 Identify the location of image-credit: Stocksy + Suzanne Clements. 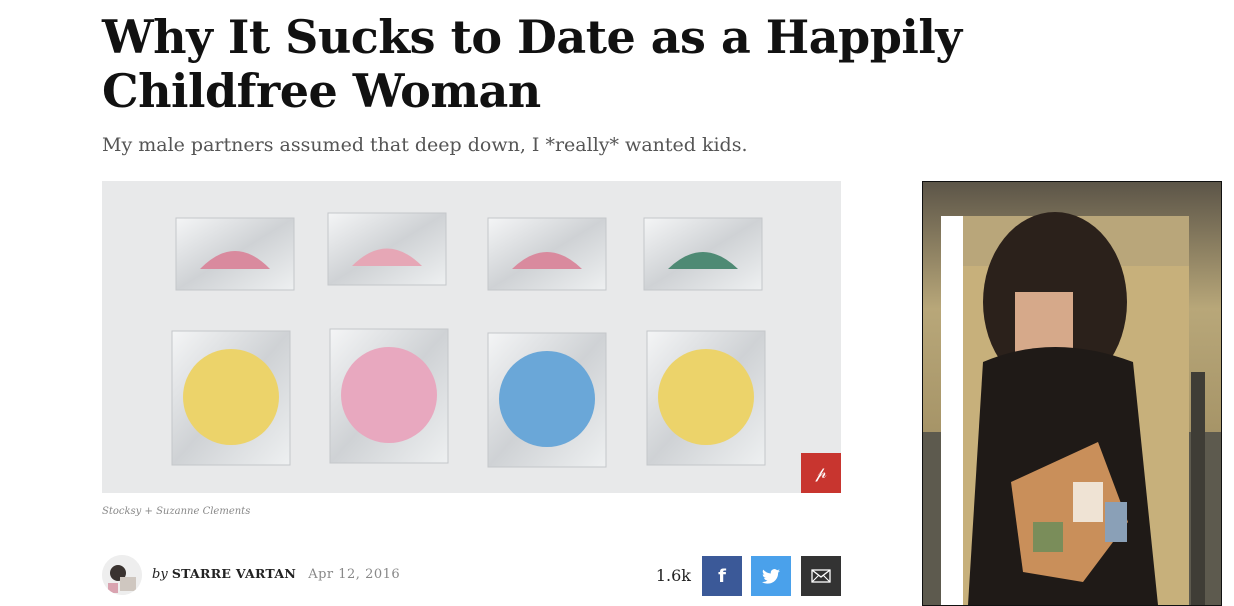
(176, 511).